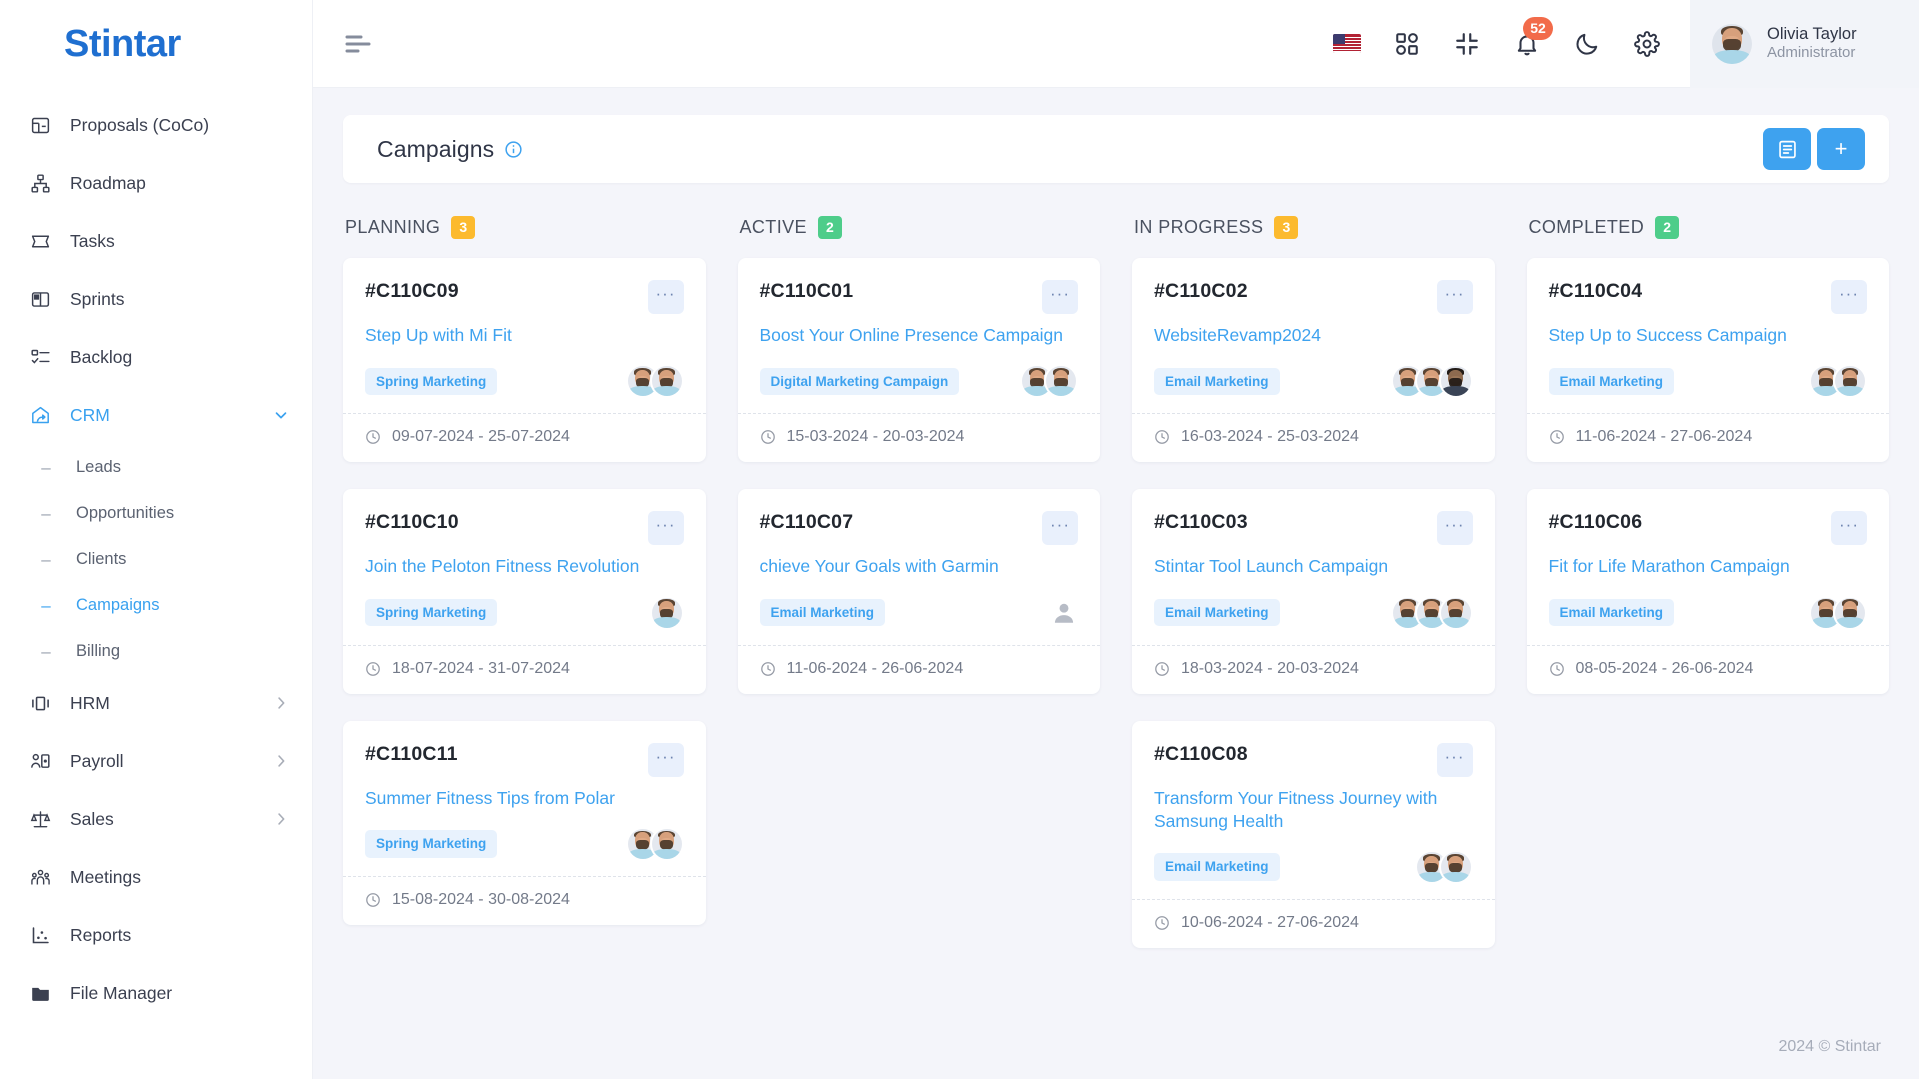 The width and height of the screenshot is (1919, 1079). I want to click on dash-icon: –, so click(46, 559).